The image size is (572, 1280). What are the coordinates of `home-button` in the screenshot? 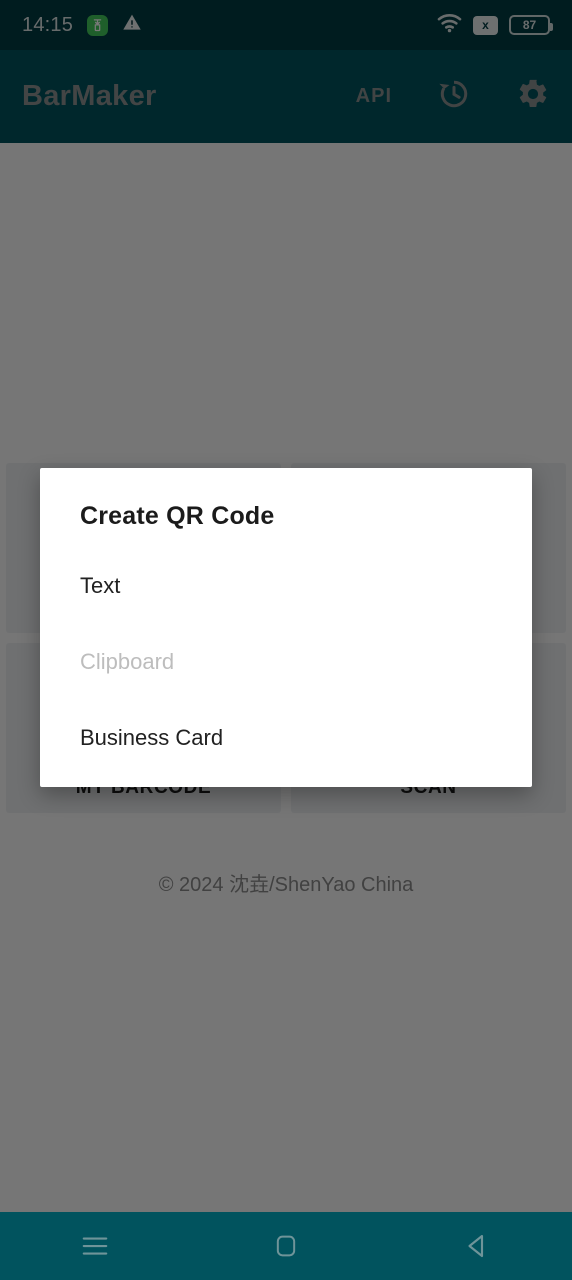 It's located at (286, 1246).